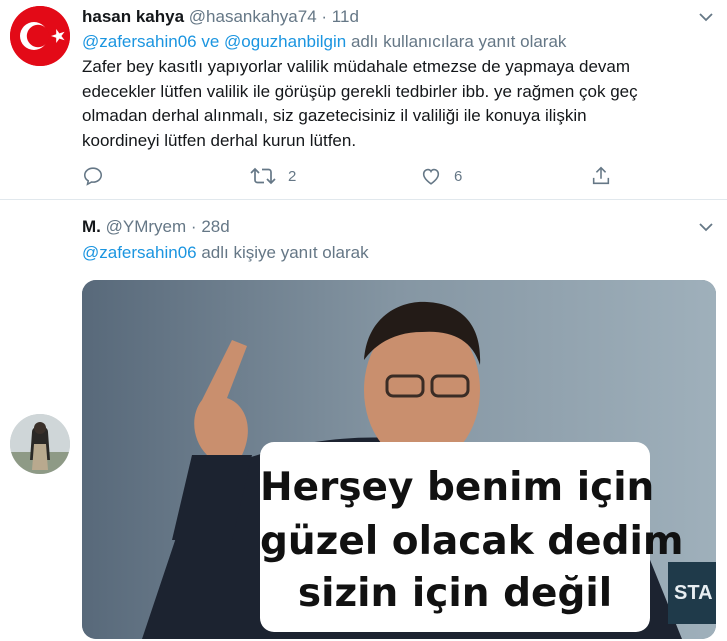  Describe the element at coordinates (458, 41) in the screenshot. I see `reply-context-text: adlı kullanıcılara yanıt olarak` at that location.